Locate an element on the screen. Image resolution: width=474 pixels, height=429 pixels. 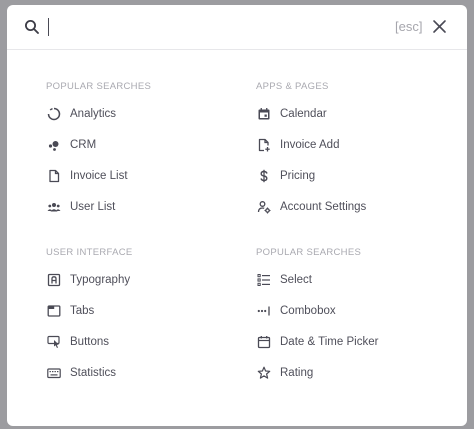
result-label: CRM is located at coordinates (83, 144).